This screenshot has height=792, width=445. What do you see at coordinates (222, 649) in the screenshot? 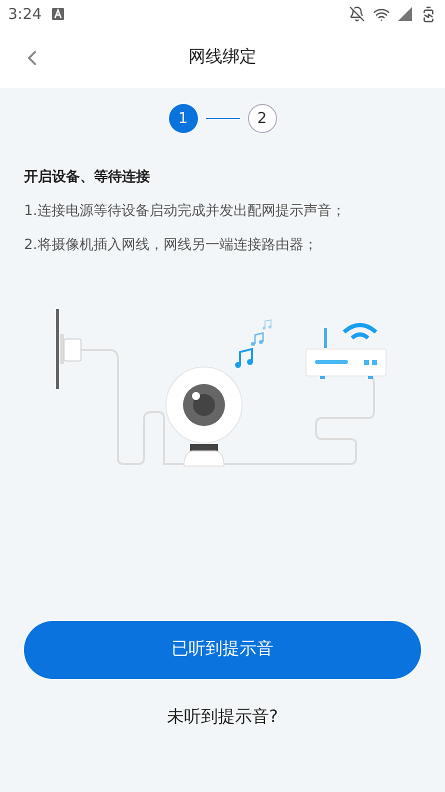
I see `primary-button: 已听到提示音` at bounding box center [222, 649].